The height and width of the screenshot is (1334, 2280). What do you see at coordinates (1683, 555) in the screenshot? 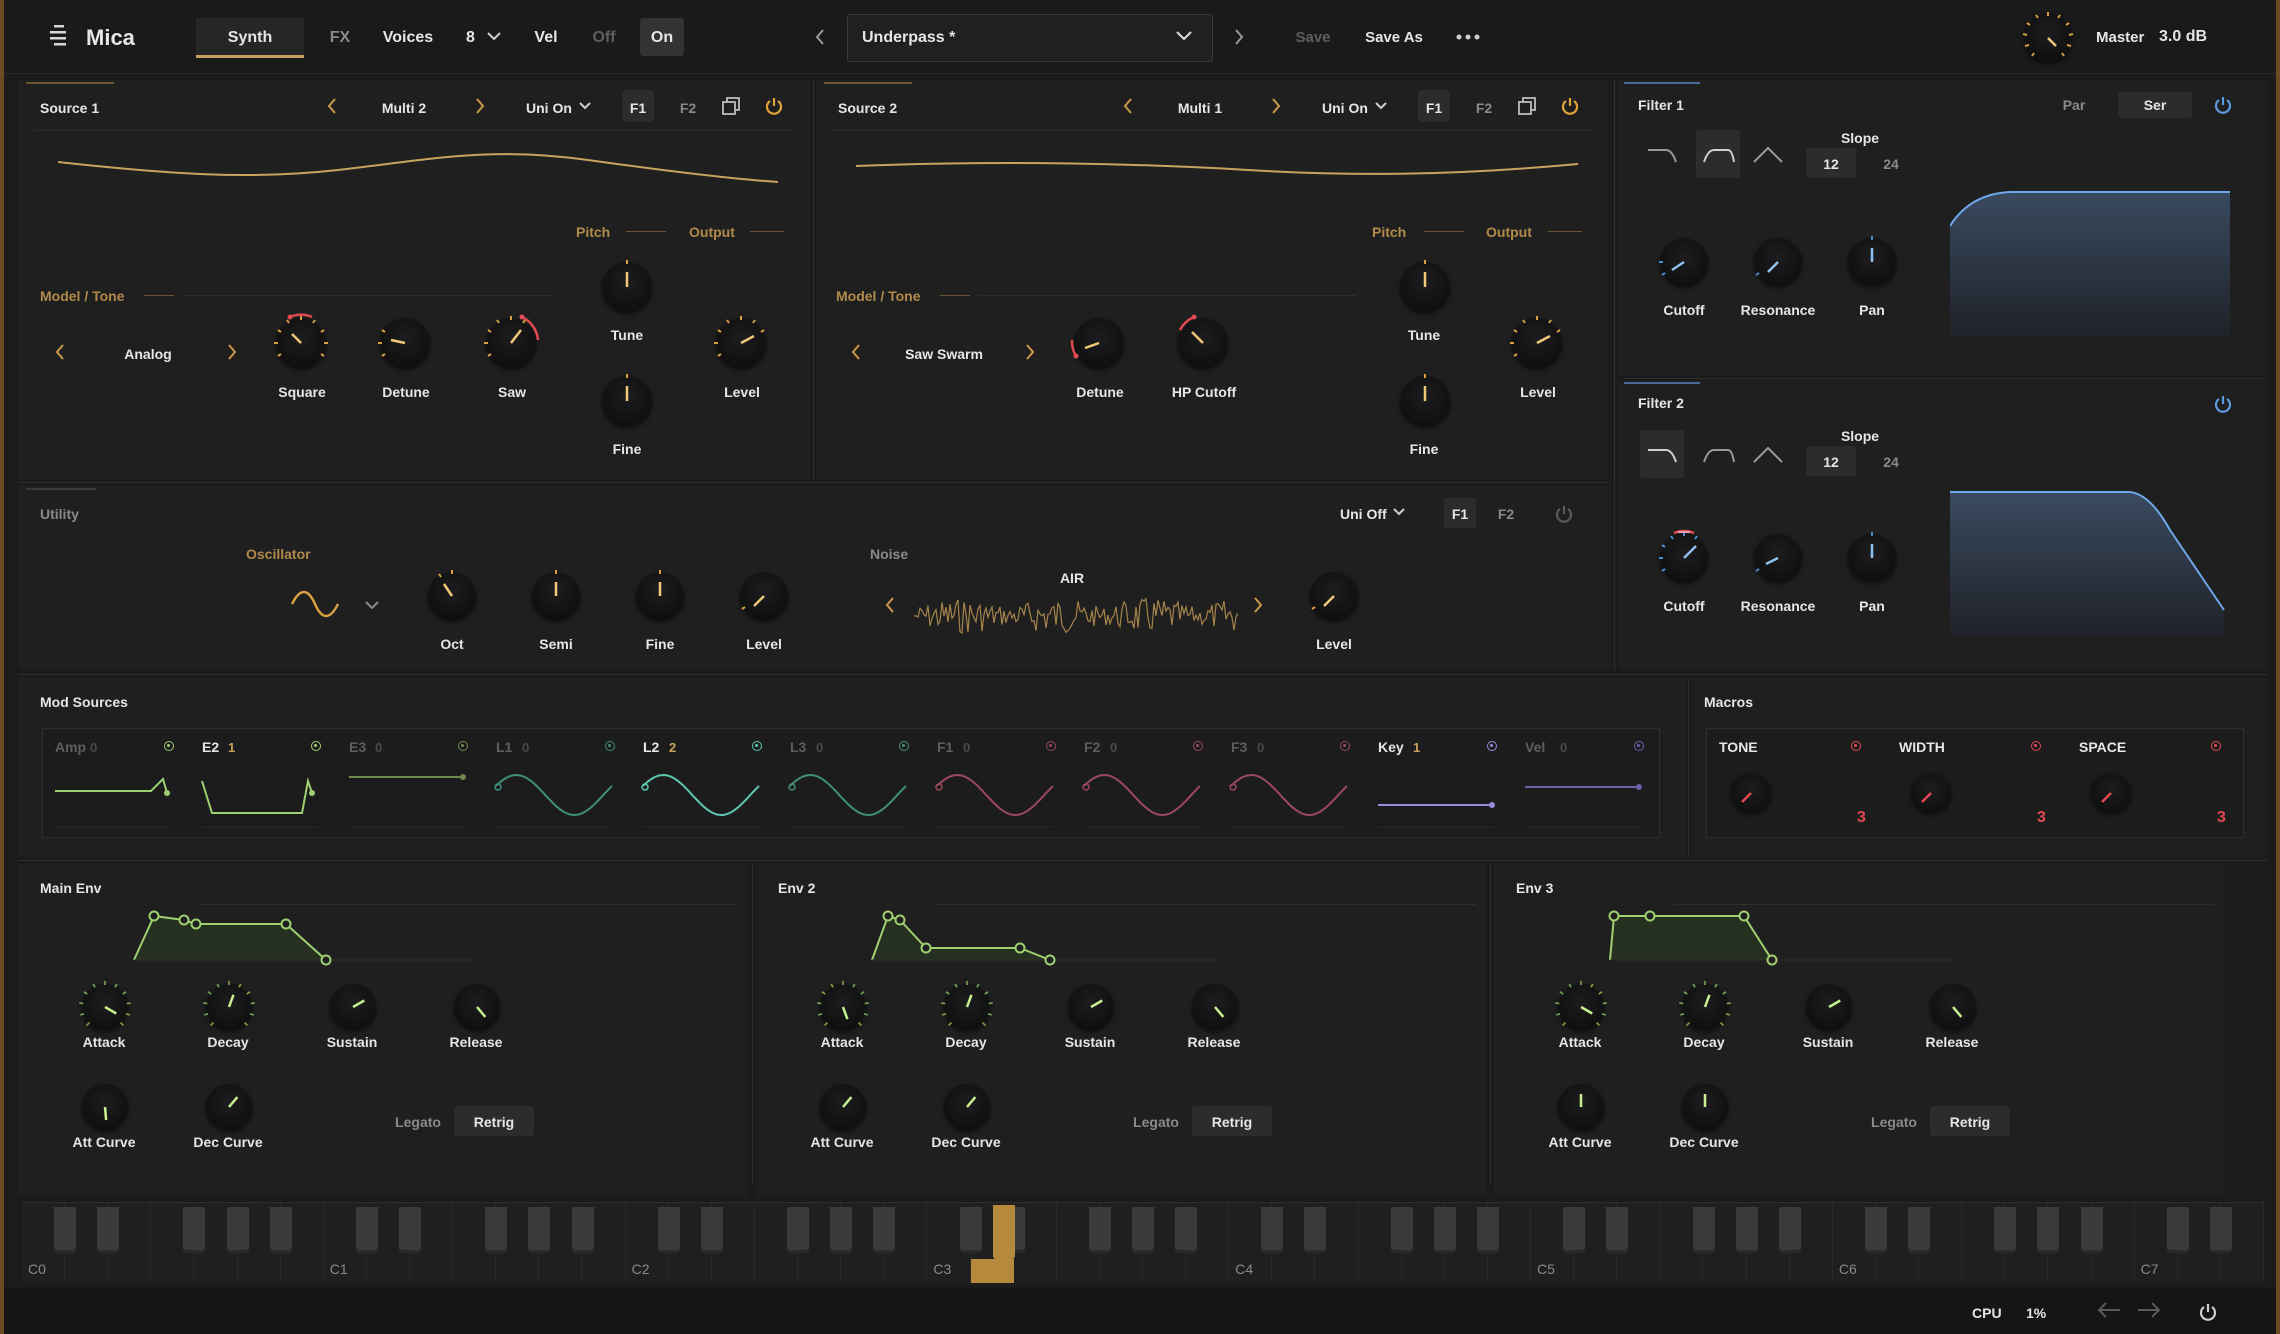
I see `filter2-cutoff-knob` at bounding box center [1683, 555].